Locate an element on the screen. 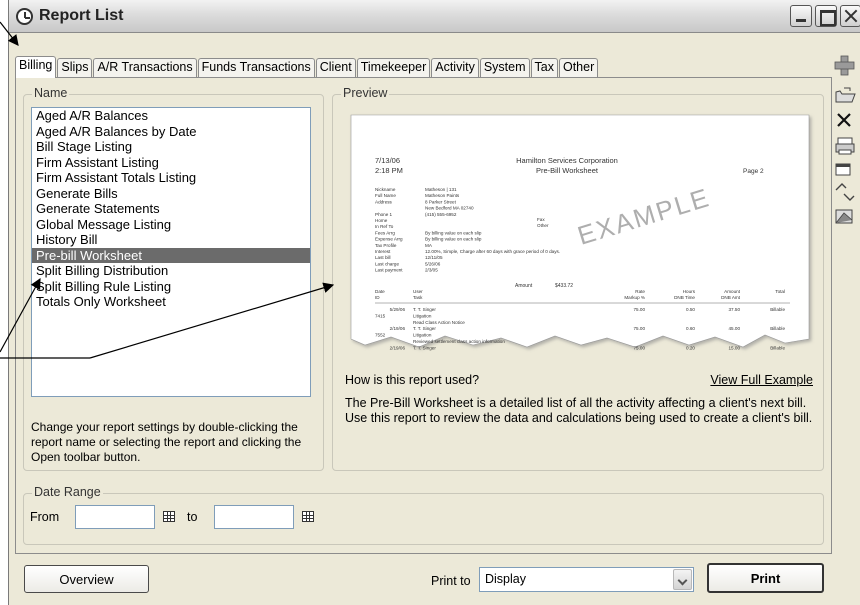 Image resolution: width=860 pixels, height=605 pixels. calendar-icon is located at coordinates (169, 516).